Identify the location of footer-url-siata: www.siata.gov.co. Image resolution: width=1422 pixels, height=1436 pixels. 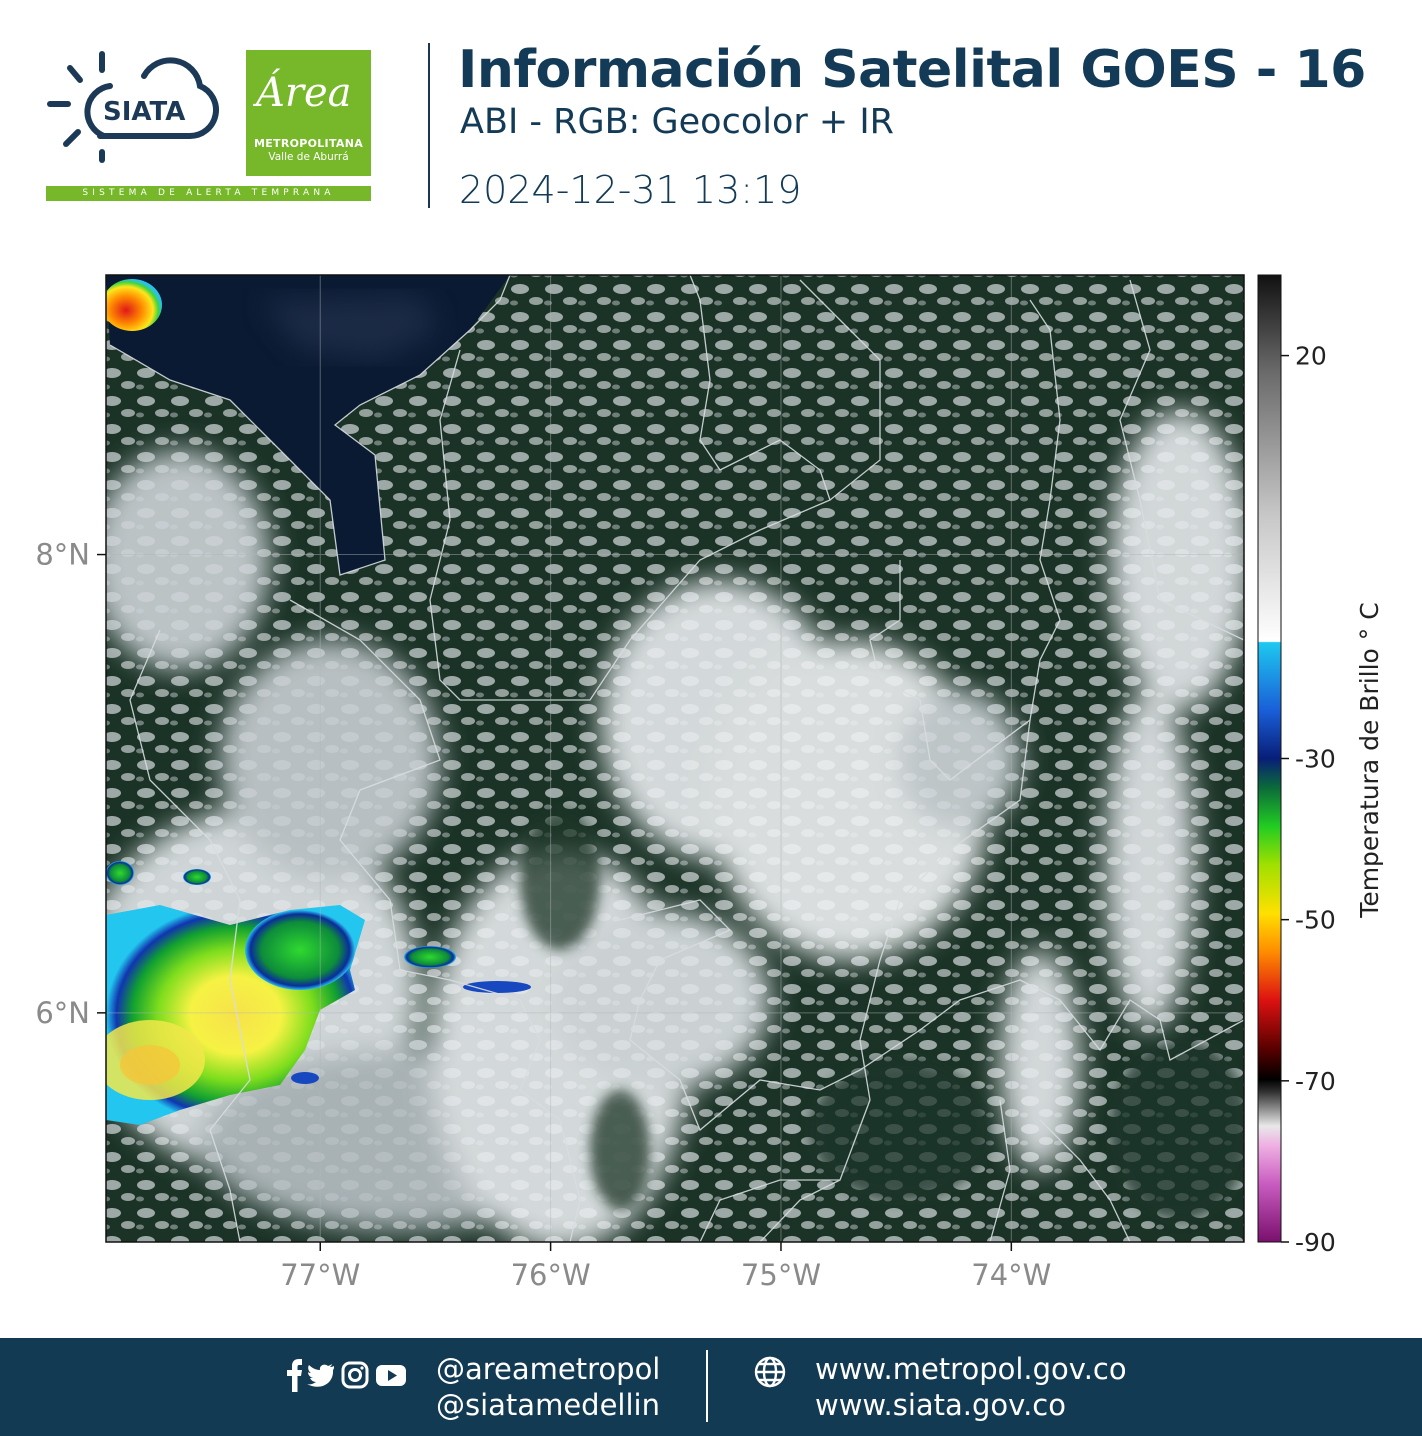
(940, 1405).